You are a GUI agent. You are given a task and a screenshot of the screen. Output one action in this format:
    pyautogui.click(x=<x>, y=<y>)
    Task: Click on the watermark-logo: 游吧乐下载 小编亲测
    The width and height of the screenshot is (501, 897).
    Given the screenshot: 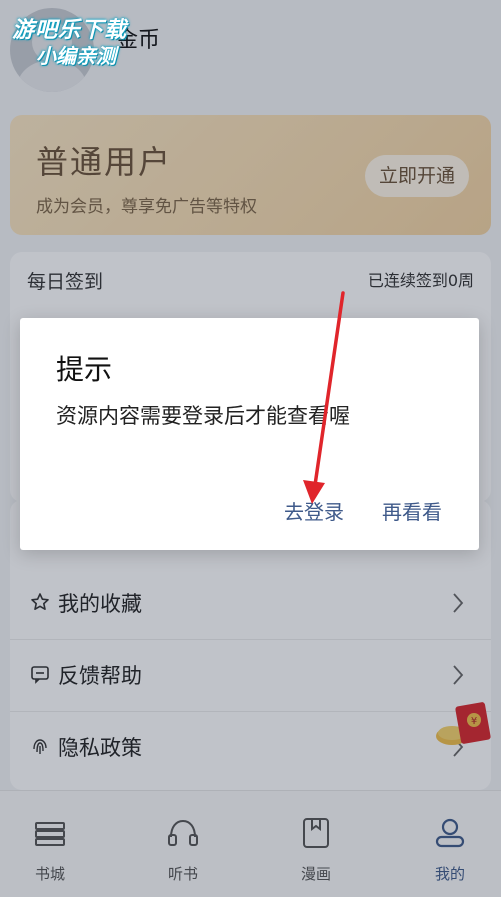 What is the action you would take?
    pyautogui.click(x=82, y=40)
    